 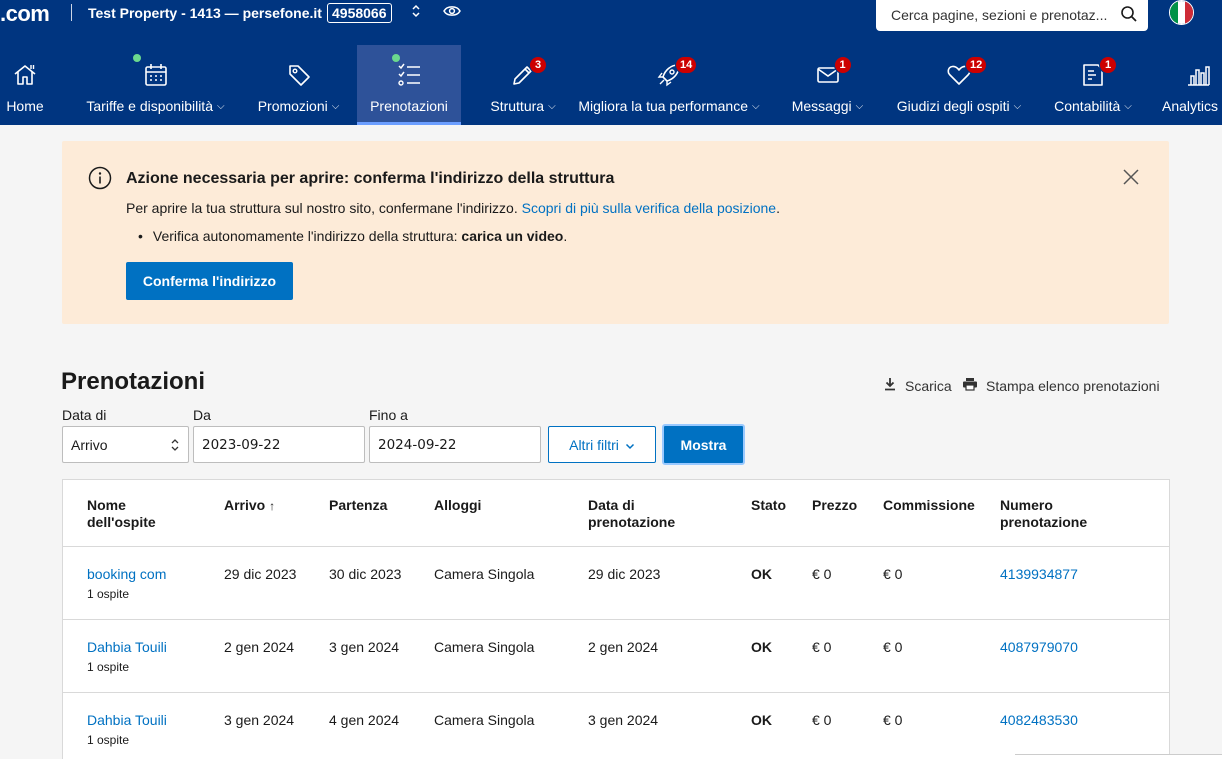 I want to click on print-list-button: Stampa elenco prenotazioni, so click(x=1061, y=385).